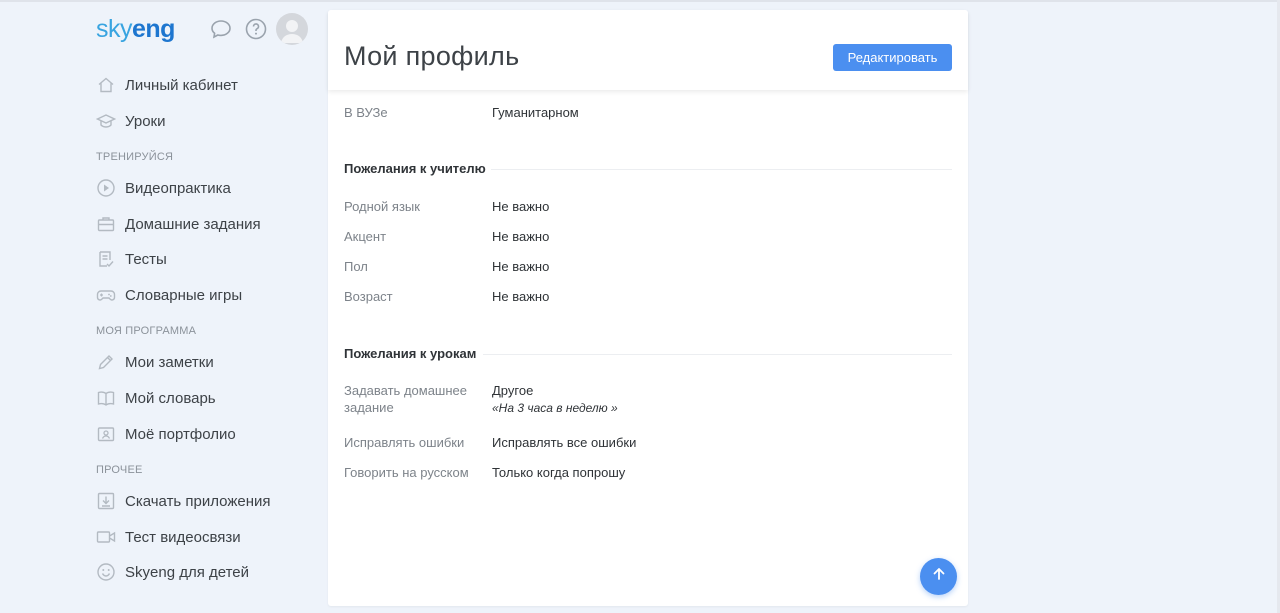 This screenshot has width=1280, height=613. I want to click on help-icon, so click(256, 29).